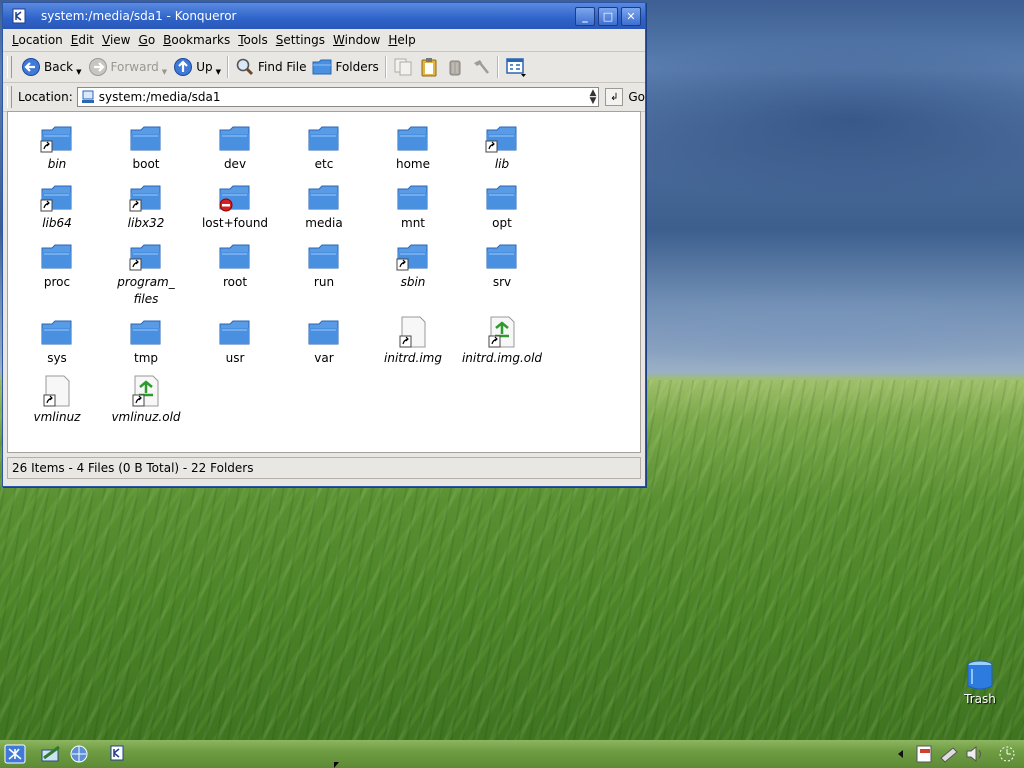 The height and width of the screenshot is (768, 1024). I want to click on file-item: sbin, so click(413, 264).